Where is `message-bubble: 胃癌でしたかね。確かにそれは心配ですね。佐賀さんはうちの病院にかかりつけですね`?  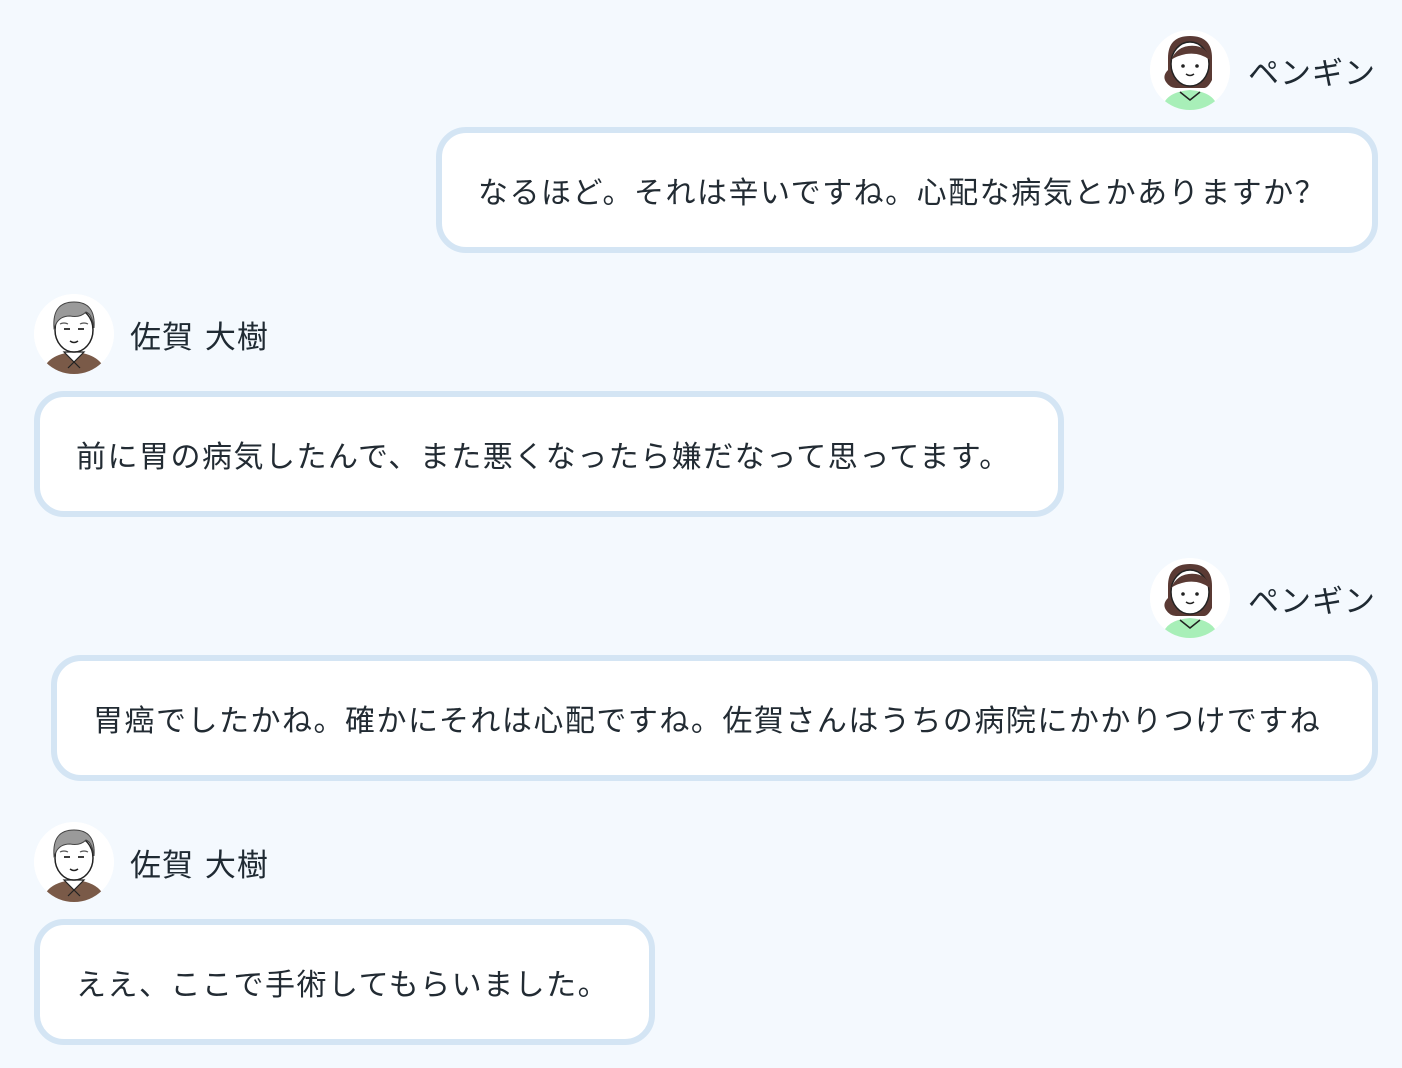 message-bubble: 胃癌でしたかね。確かにそれは心配ですね。佐賀さんはうちの病院にかかりつけですね is located at coordinates (714, 718).